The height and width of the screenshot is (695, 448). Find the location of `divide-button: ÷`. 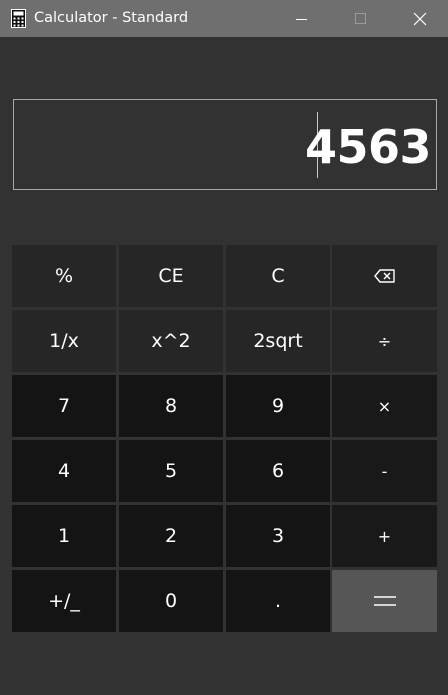

divide-button: ÷ is located at coordinates (384, 341).